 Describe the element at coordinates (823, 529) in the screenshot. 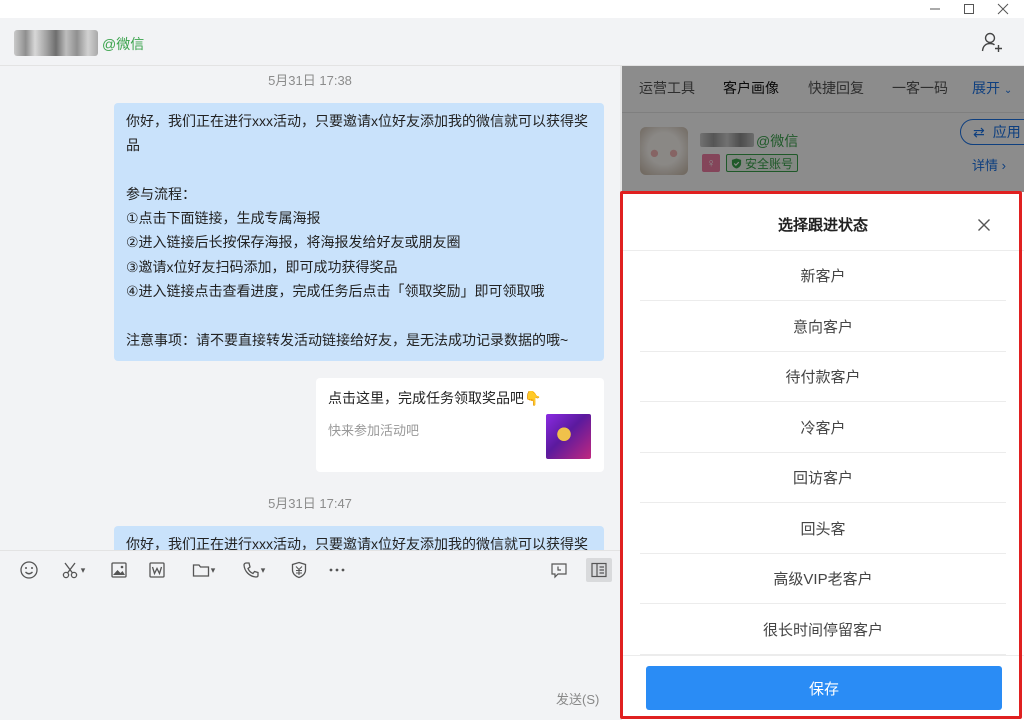

I see `followup-option: 回头客` at that location.